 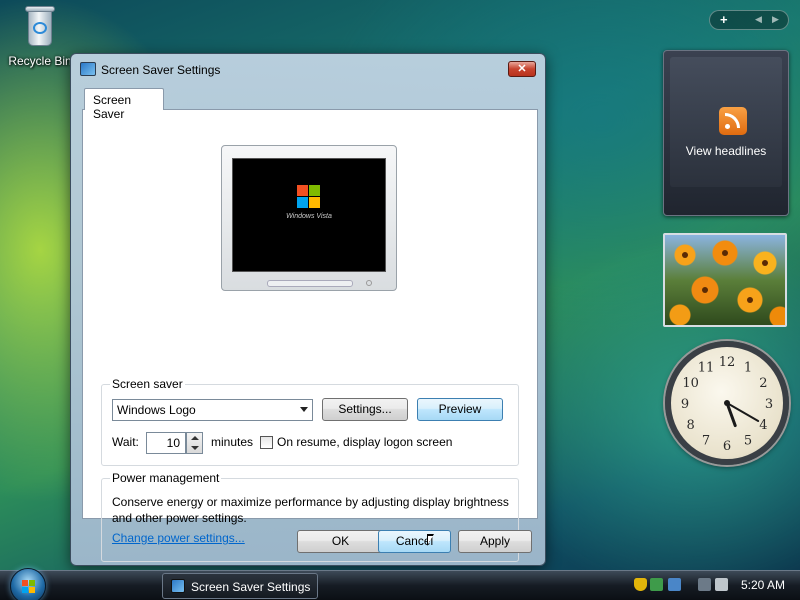 I want to click on network-icon, so click(x=704, y=584).